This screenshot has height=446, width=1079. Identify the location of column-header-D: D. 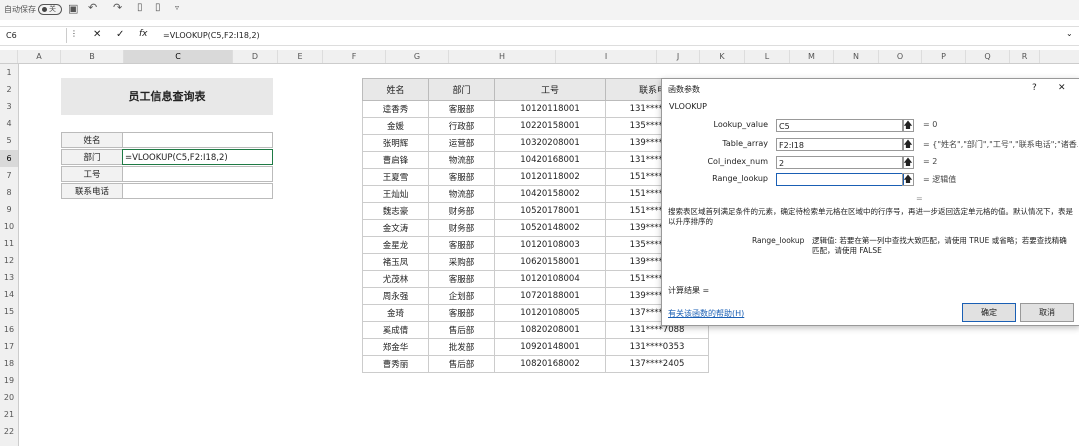
(255, 56).